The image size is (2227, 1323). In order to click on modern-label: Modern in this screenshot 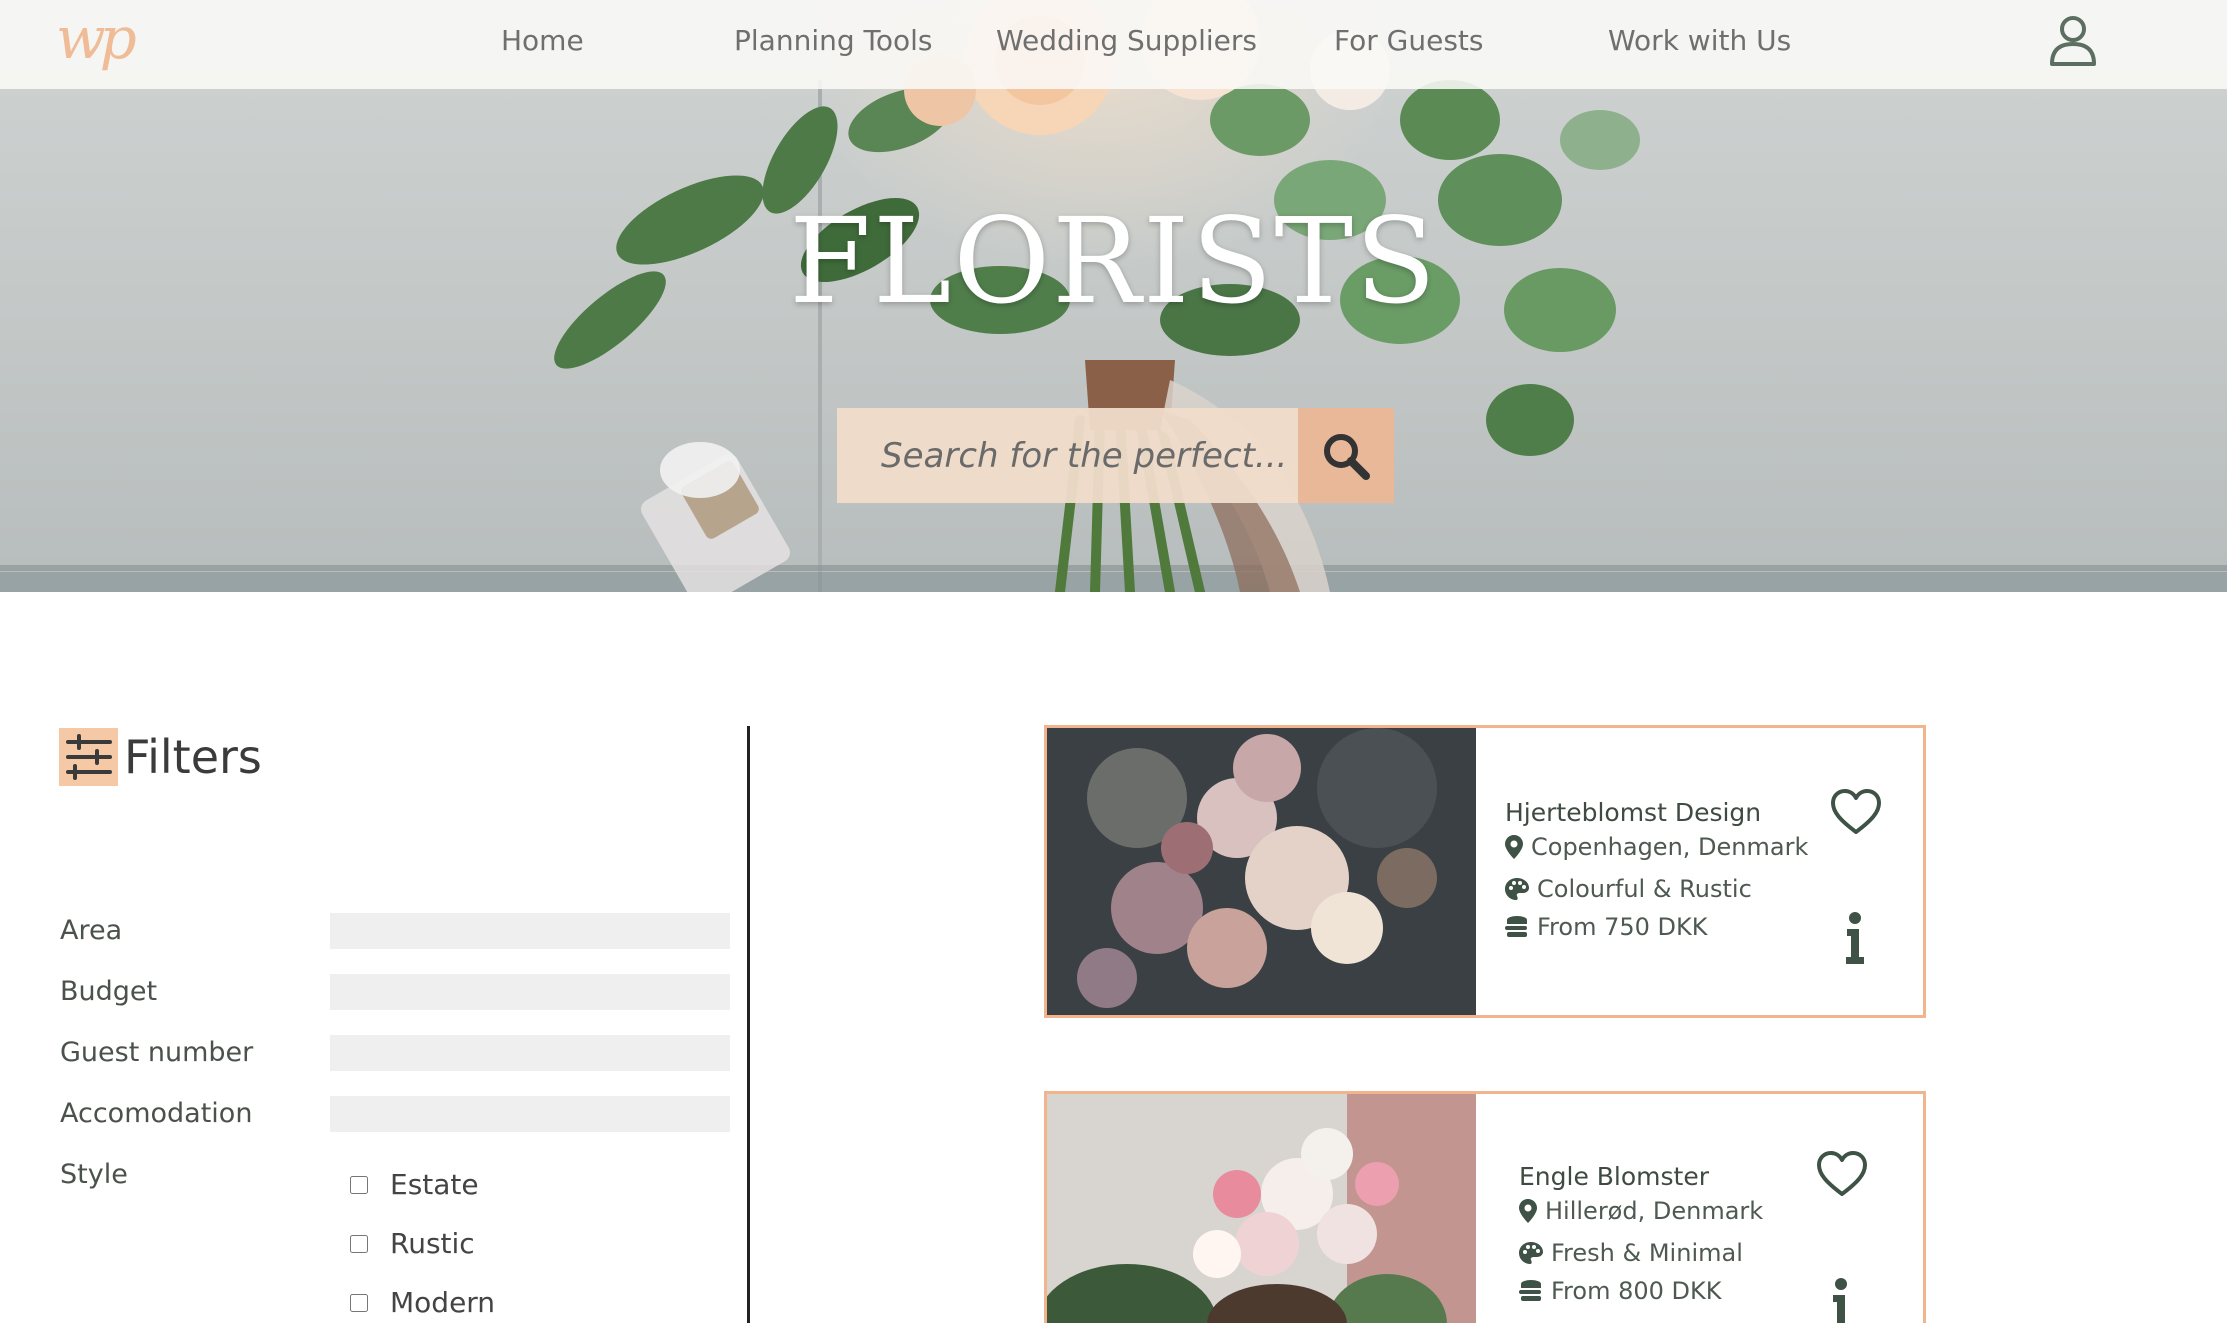, I will do `click(443, 1302)`.